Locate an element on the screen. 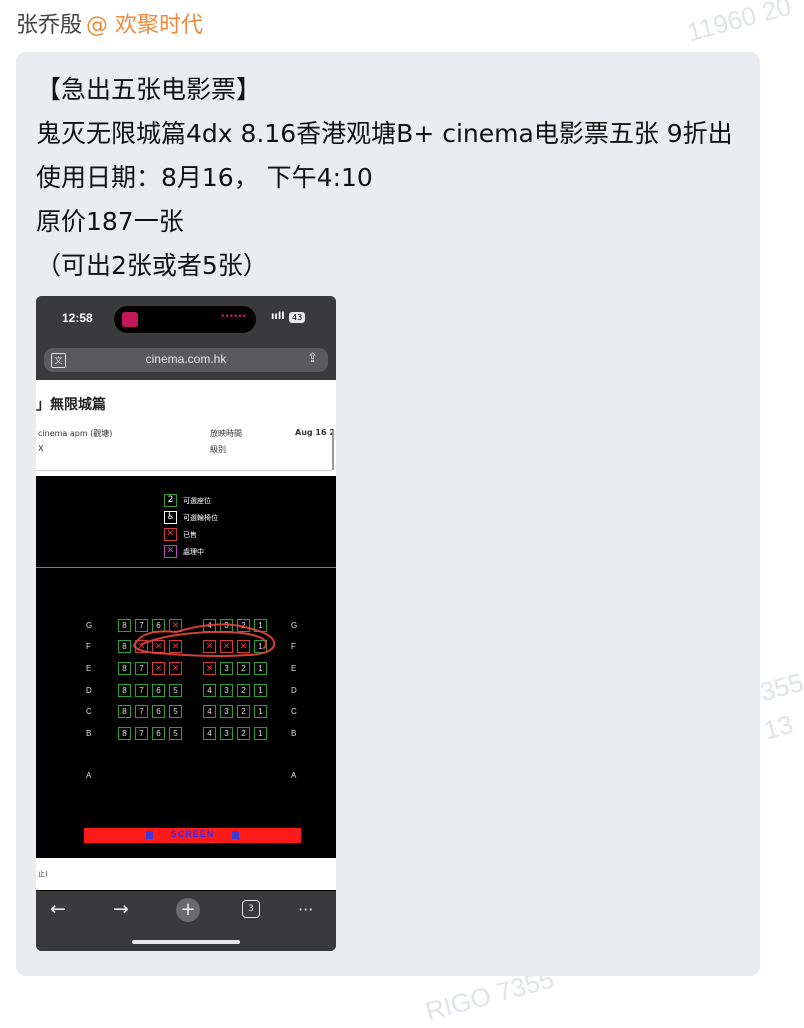  row-label-left: B is located at coordinates (89, 733).